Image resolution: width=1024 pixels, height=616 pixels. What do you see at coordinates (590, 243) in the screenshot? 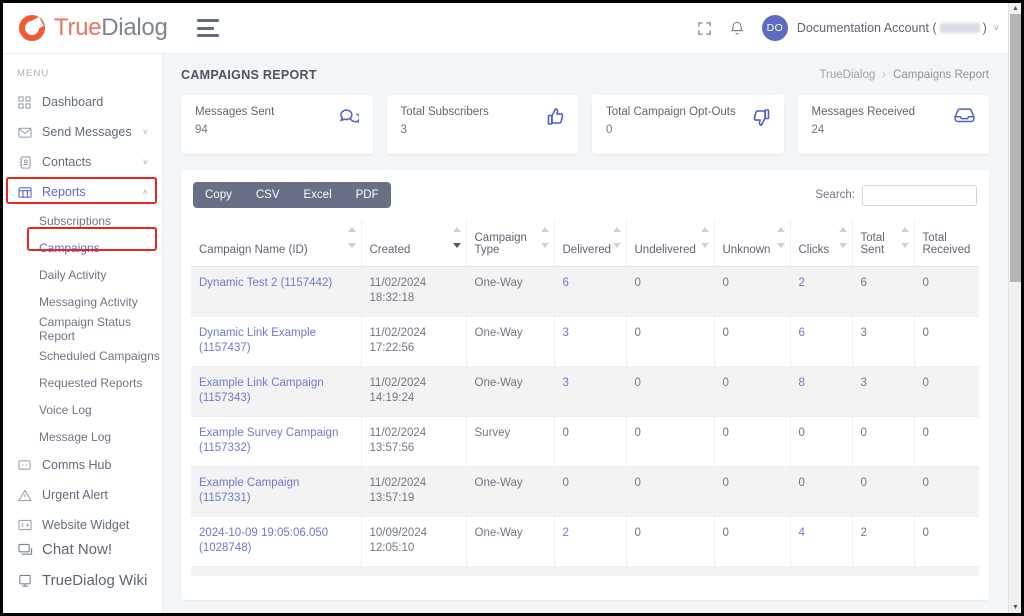
I see `column-header-delivered: Delivered` at bounding box center [590, 243].